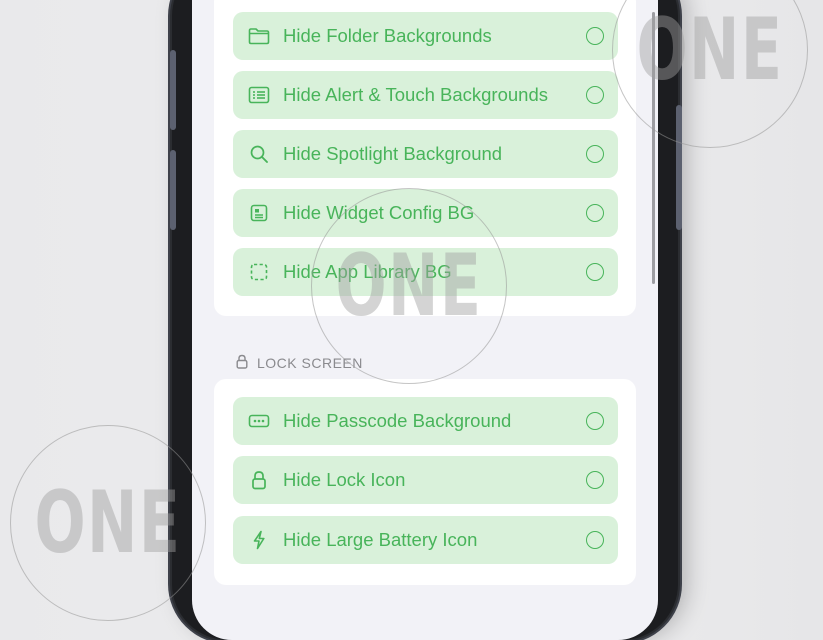  I want to click on passcode-icon, so click(259, 421).